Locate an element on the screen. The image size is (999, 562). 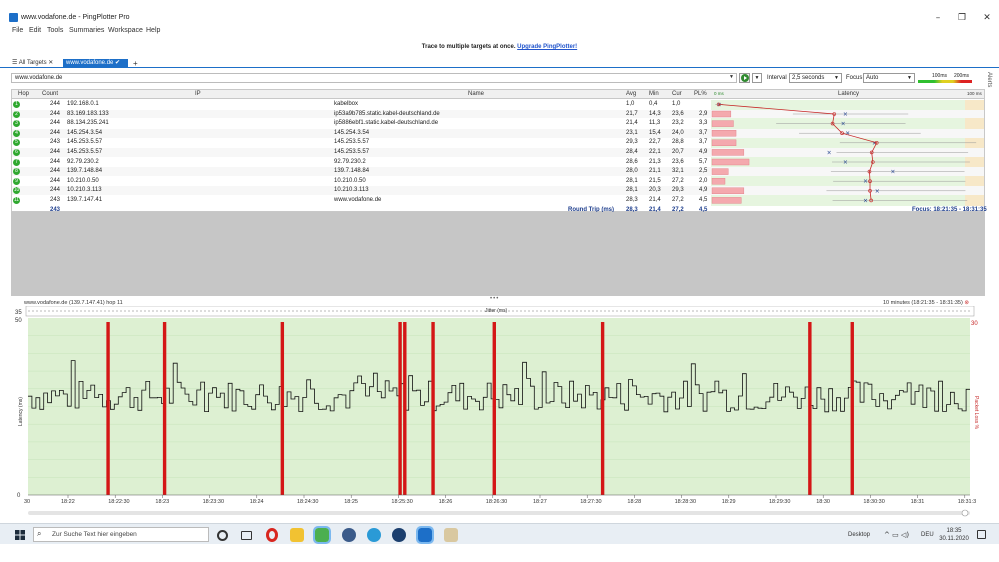
col-ip: IP is located at coordinates (198, 94).